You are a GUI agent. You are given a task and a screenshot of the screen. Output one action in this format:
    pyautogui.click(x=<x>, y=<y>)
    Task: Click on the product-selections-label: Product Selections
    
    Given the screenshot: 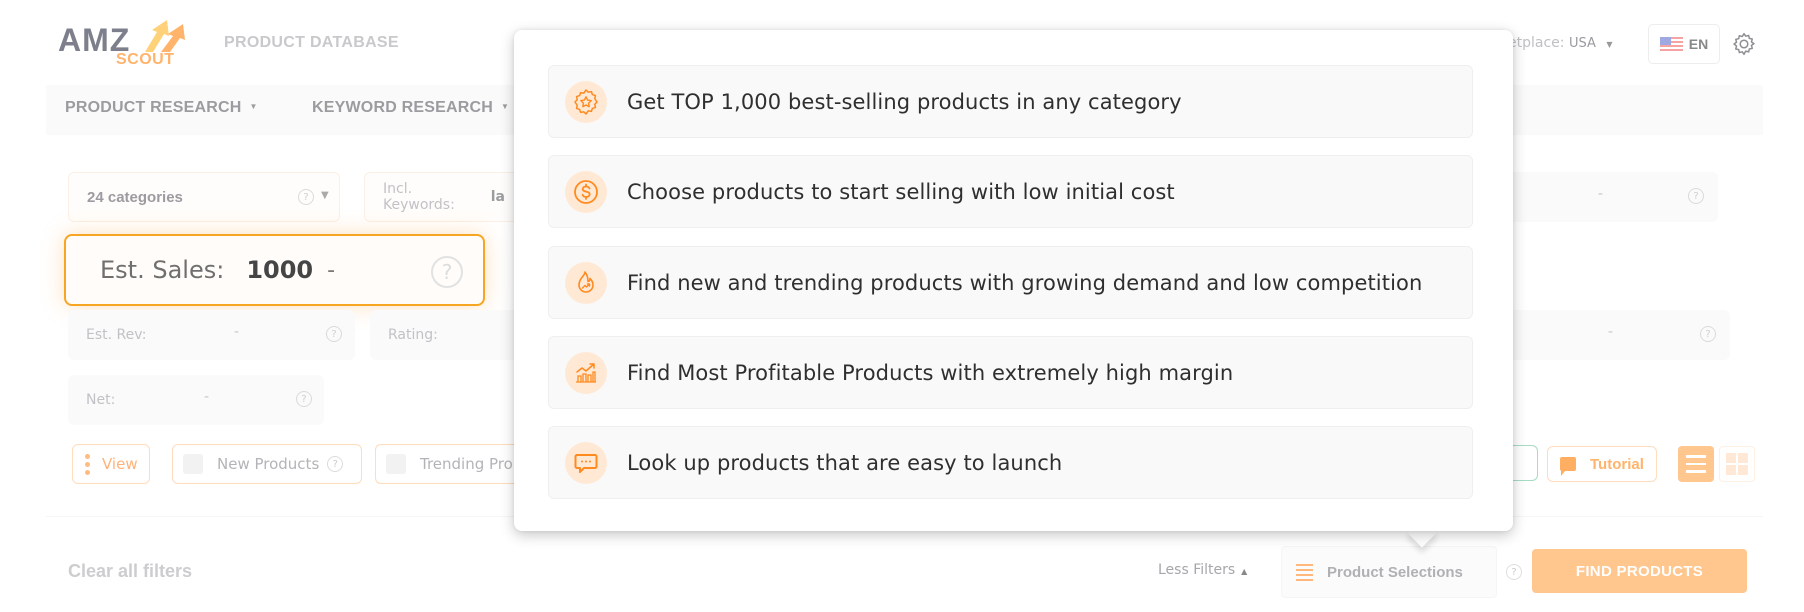 What is the action you would take?
    pyautogui.click(x=1395, y=572)
    